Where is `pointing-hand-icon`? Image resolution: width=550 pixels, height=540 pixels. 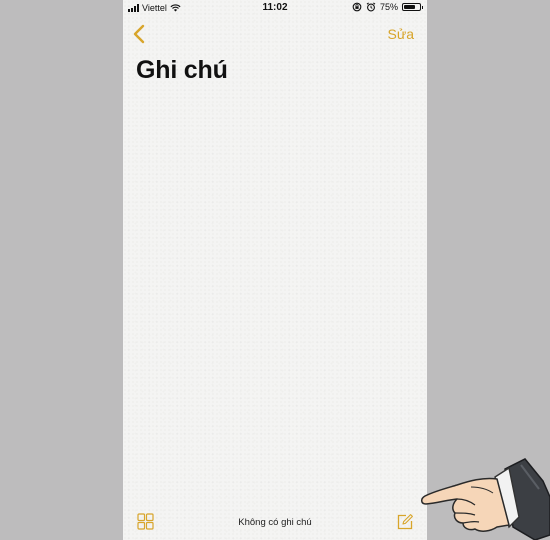
pointing-hand-icon is located at coordinates (485, 499).